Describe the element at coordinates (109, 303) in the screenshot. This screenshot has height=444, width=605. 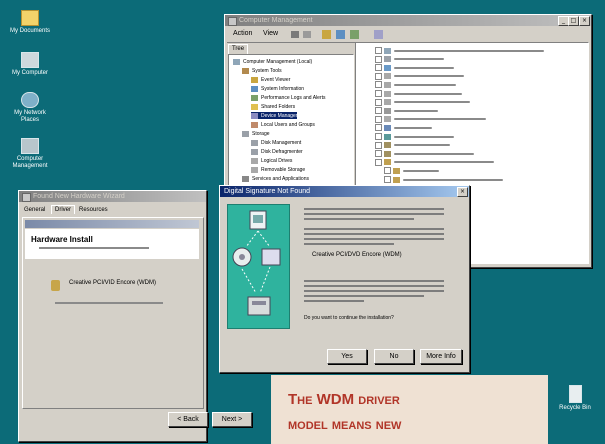
I see `wizard-progress-text` at that location.